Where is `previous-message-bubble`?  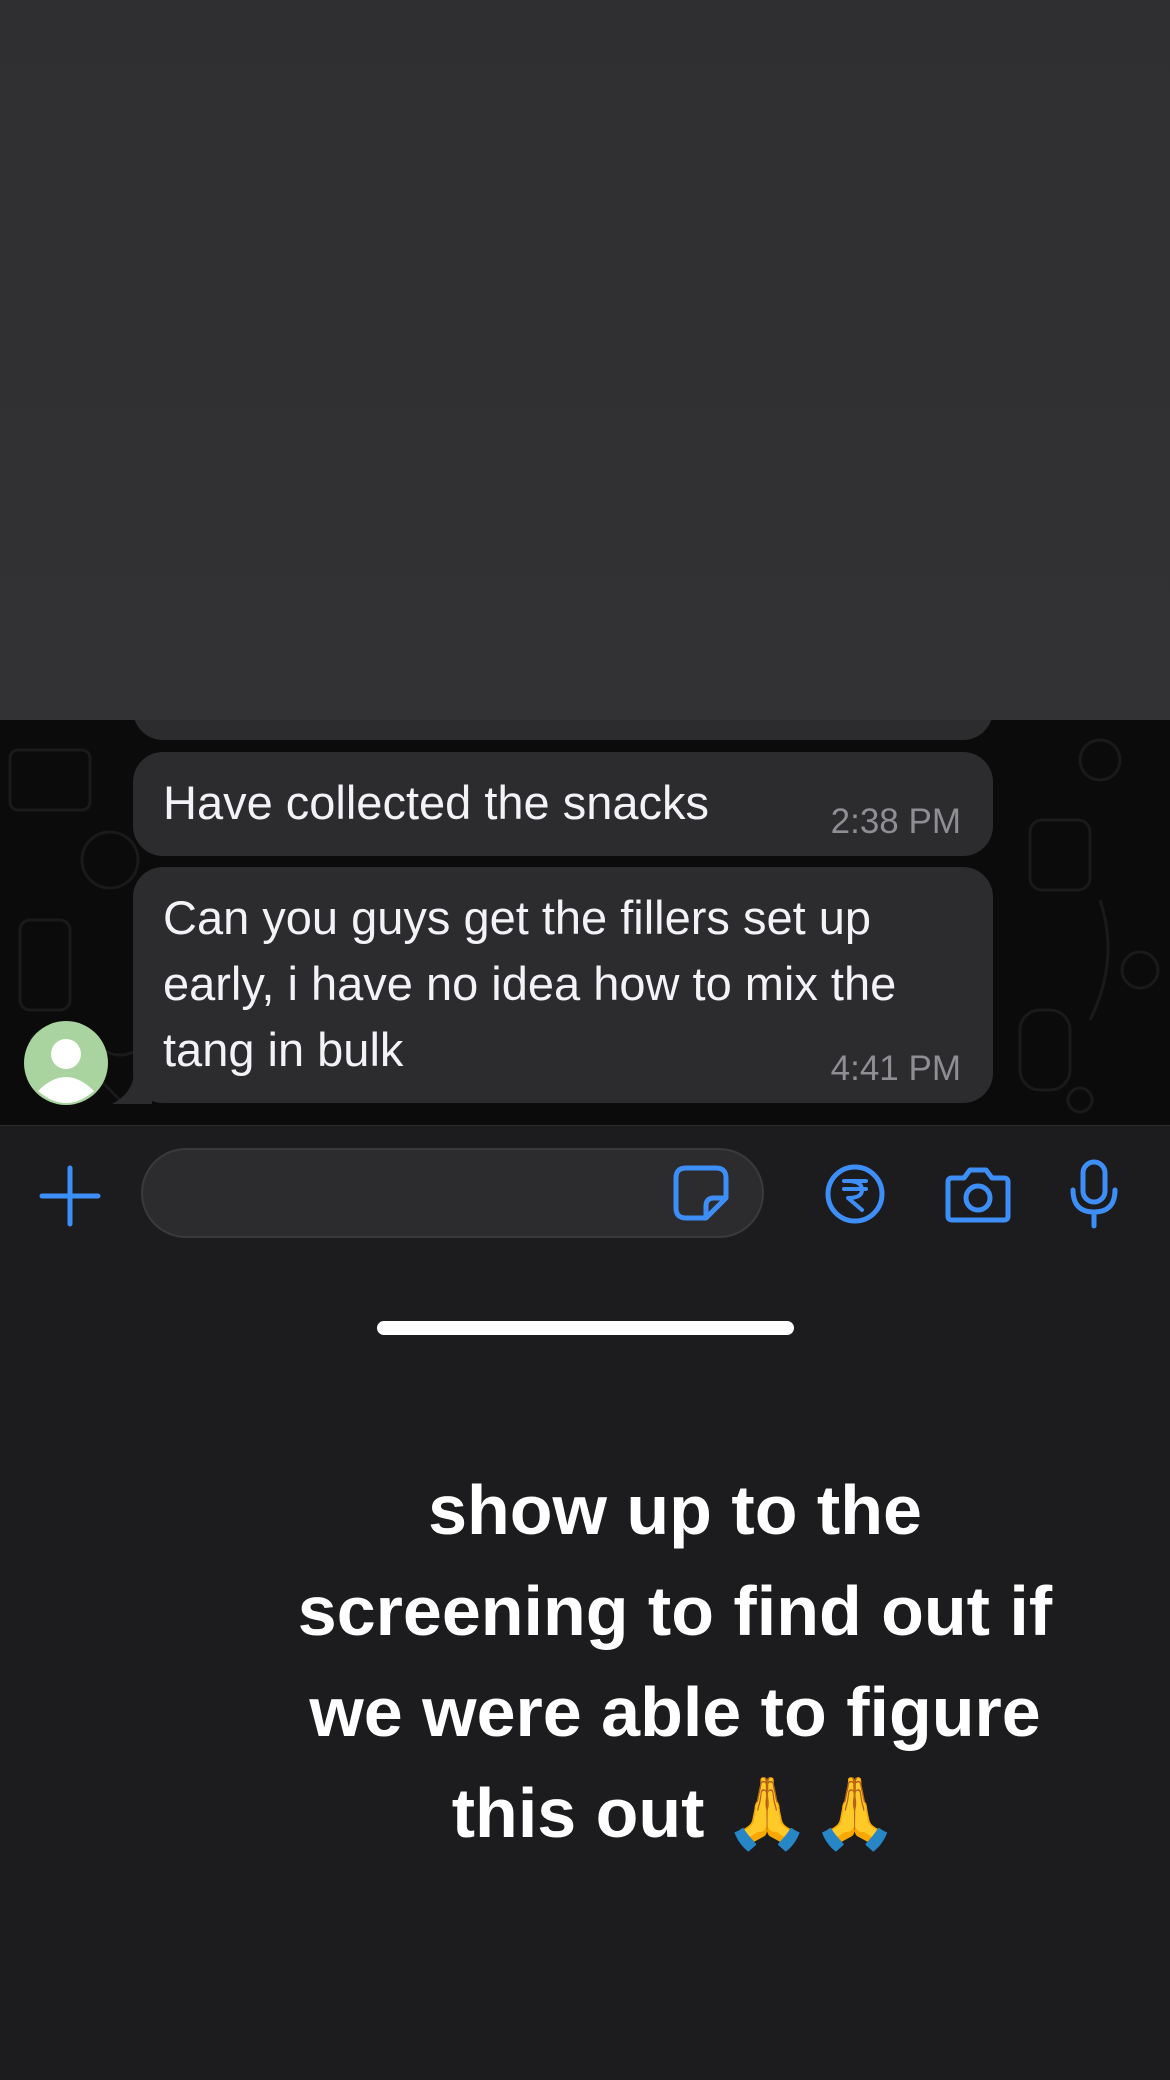
previous-message-bubble is located at coordinates (563, 730).